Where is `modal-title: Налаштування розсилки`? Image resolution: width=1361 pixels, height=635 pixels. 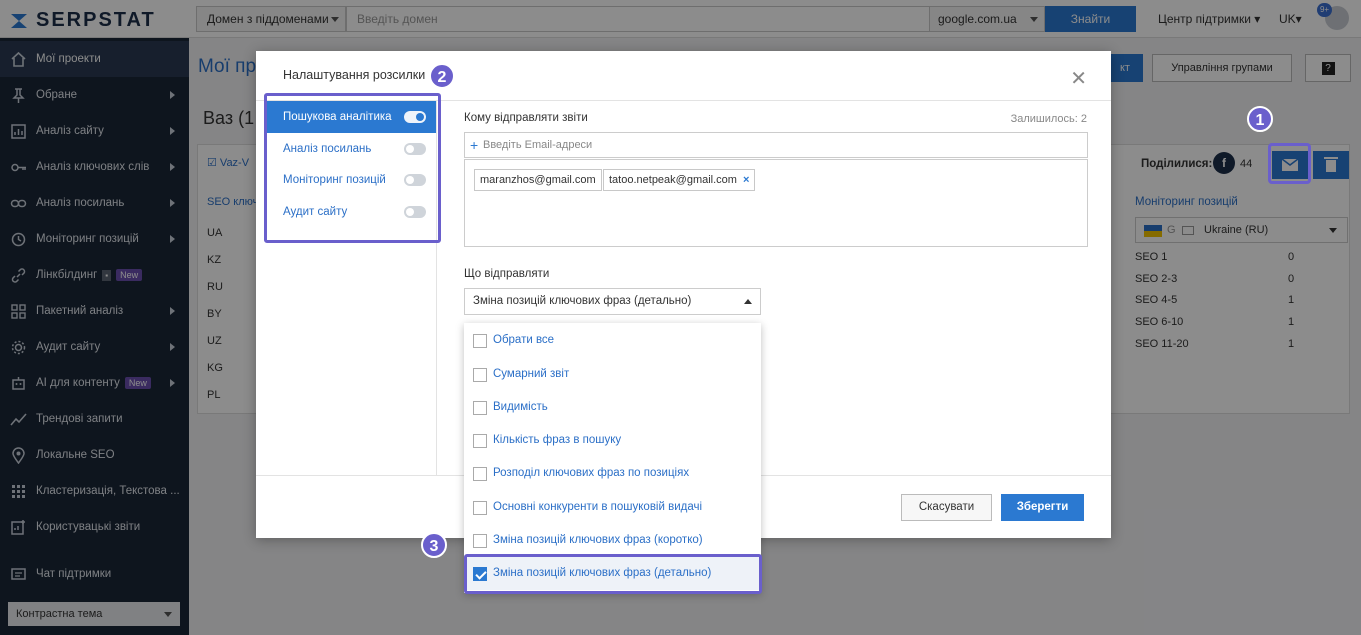 modal-title: Налаштування розсилки is located at coordinates (354, 75).